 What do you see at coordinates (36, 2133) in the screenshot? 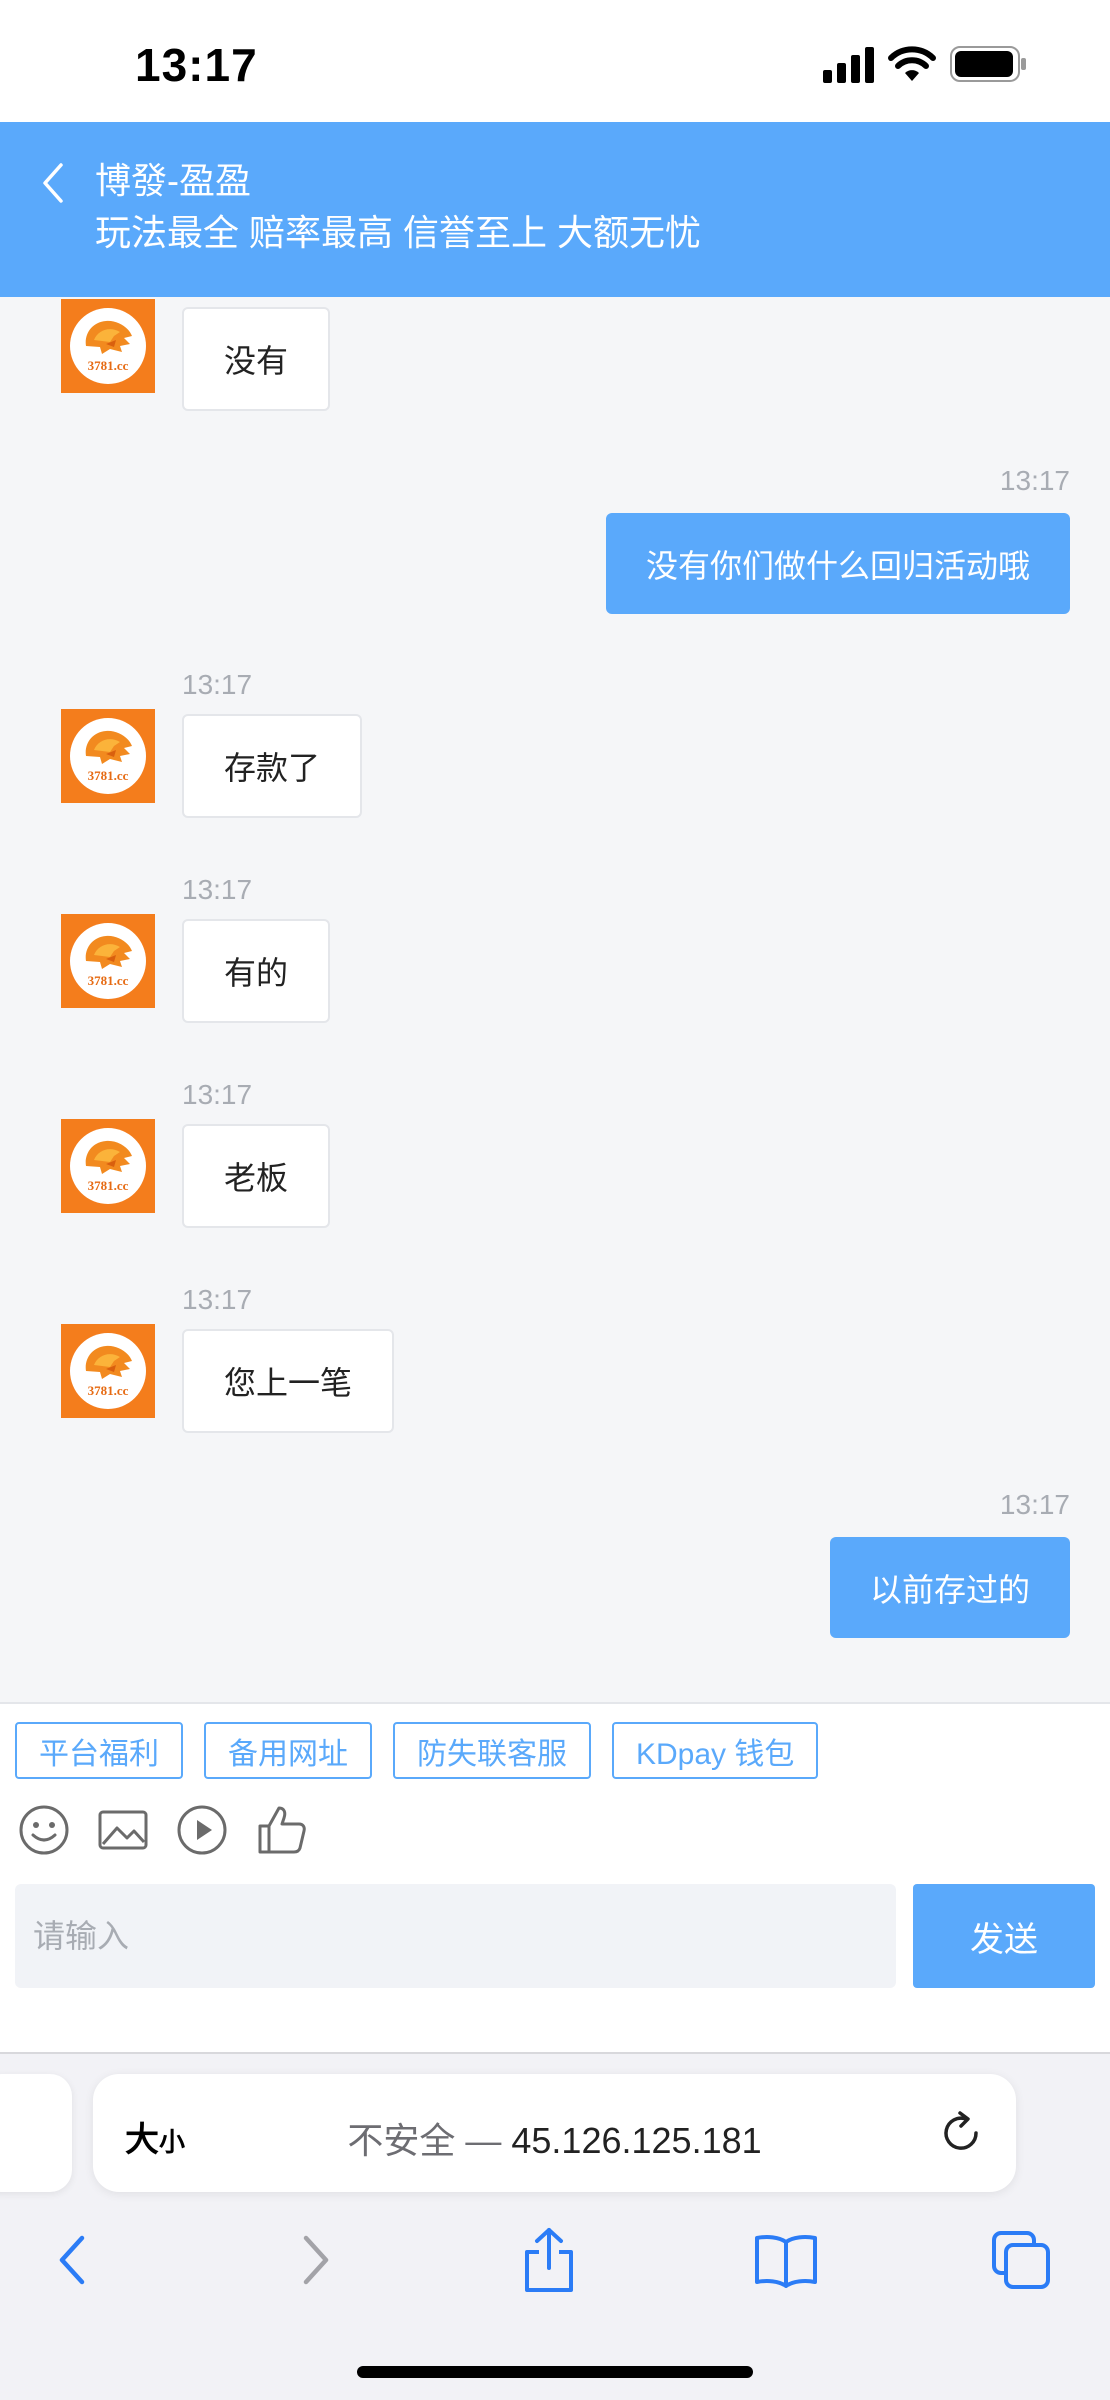
I see `previous-tab-peek` at bounding box center [36, 2133].